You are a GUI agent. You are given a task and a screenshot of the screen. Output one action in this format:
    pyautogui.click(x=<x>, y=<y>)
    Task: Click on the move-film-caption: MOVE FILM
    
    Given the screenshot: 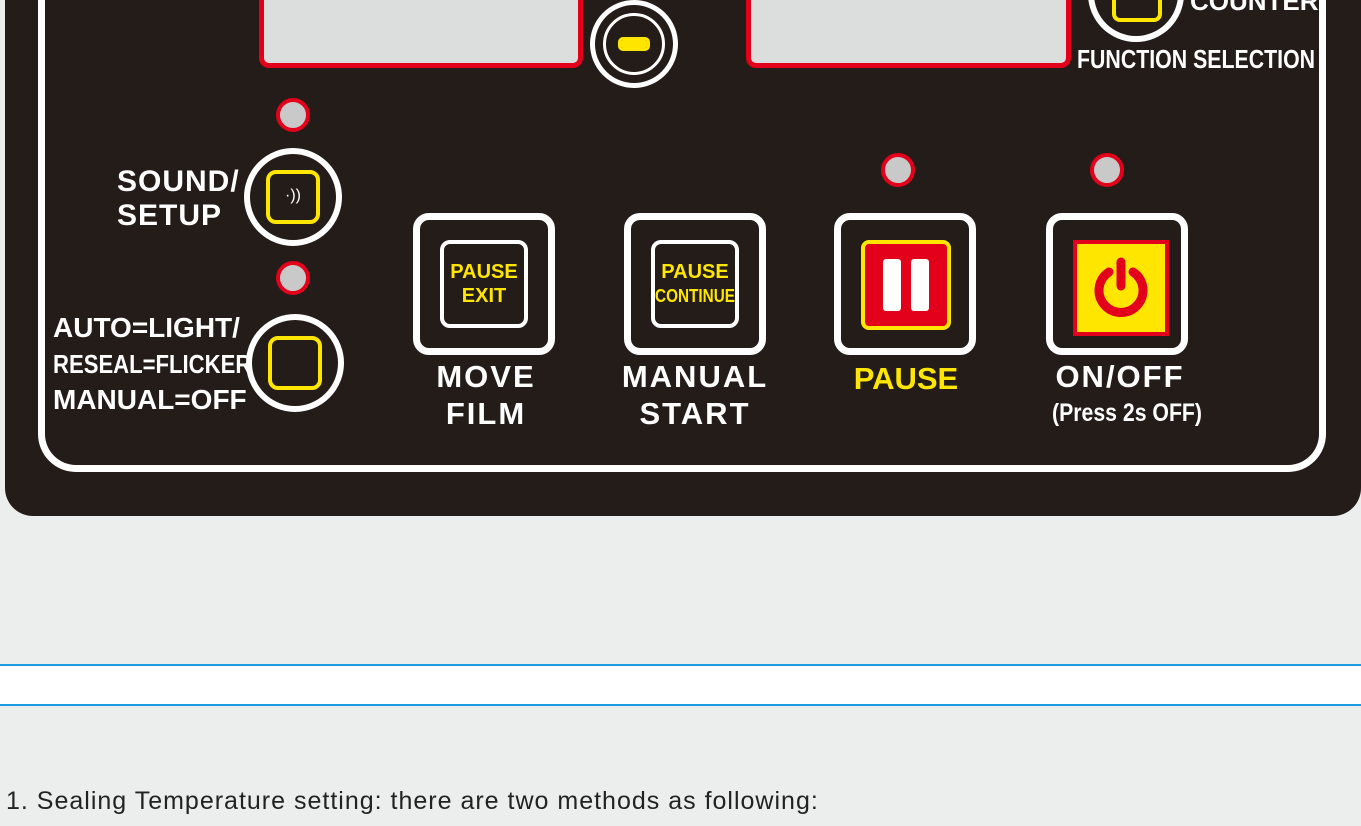 What is the action you would take?
    pyautogui.click(x=486, y=395)
    